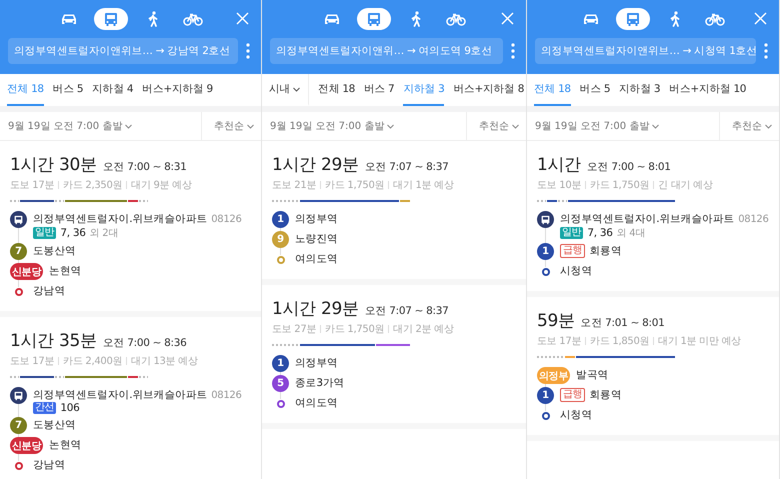  I want to click on summary-text: 카드 2,350원, so click(92, 185).